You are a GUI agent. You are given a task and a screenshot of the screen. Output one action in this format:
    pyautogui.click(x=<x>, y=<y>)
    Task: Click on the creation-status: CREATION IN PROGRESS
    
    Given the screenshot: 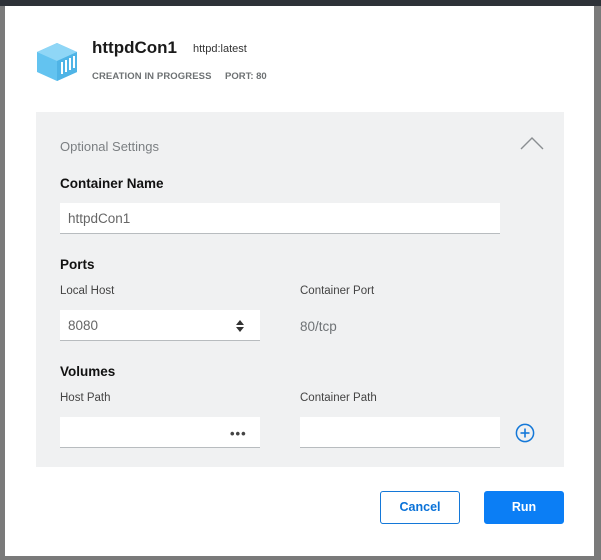 What is the action you would take?
    pyautogui.click(x=152, y=76)
    